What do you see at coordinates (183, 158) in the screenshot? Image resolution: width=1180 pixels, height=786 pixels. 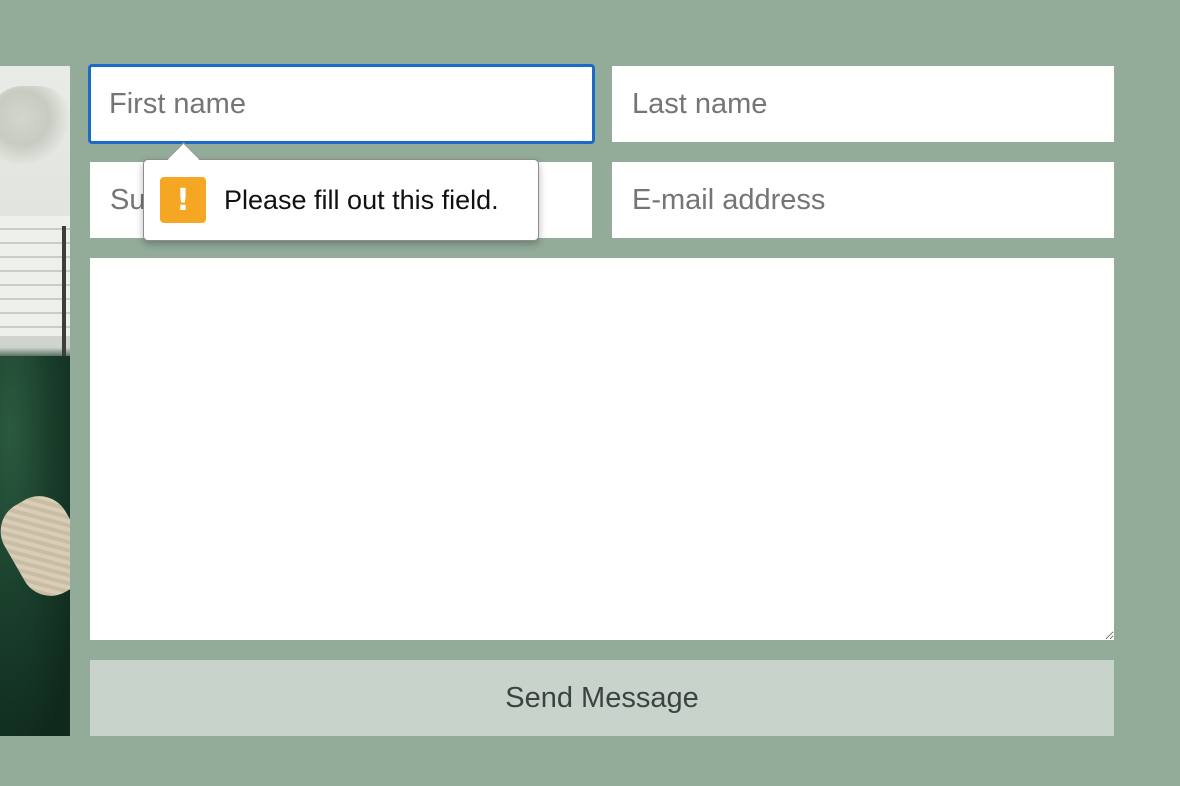 I see `tooltip-arrow` at bounding box center [183, 158].